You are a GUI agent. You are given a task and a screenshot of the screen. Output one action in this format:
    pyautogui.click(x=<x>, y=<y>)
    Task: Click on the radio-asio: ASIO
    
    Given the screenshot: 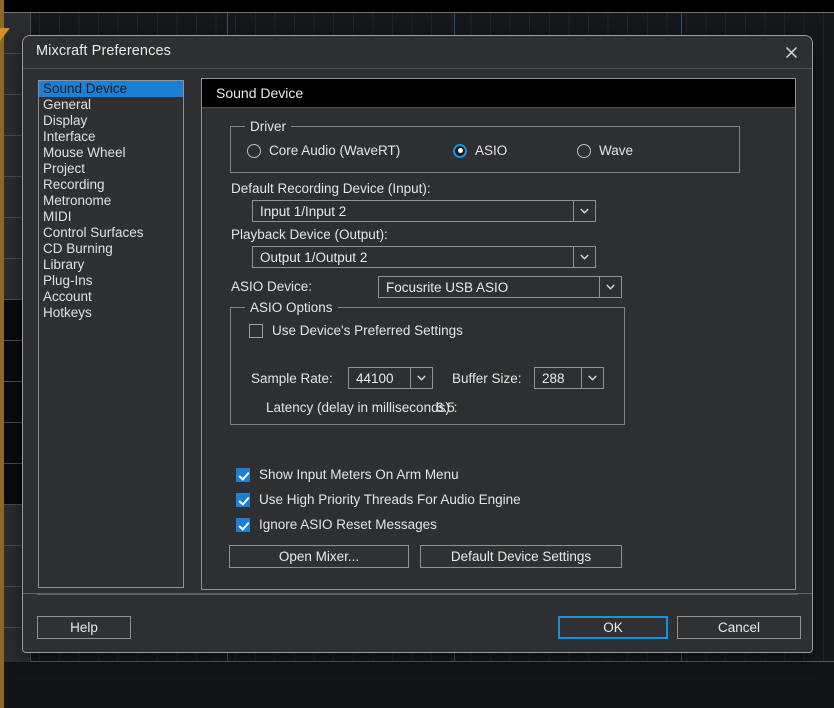 What is the action you would take?
    pyautogui.click(x=480, y=150)
    